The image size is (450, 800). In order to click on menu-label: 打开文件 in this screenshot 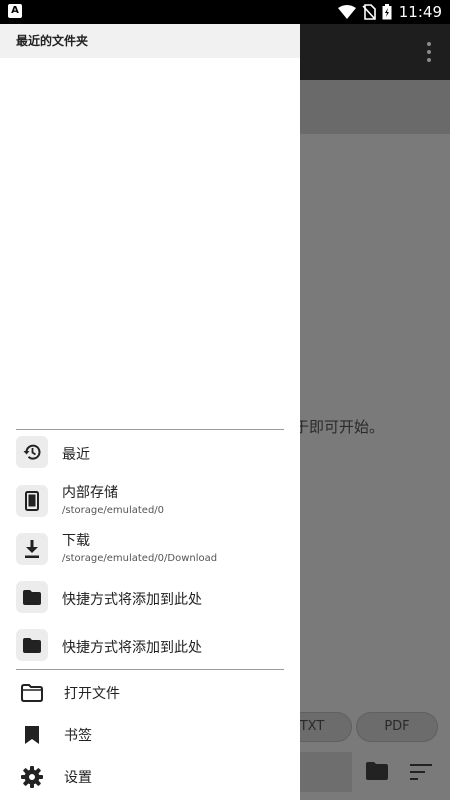, I will do `click(92, 694)`.